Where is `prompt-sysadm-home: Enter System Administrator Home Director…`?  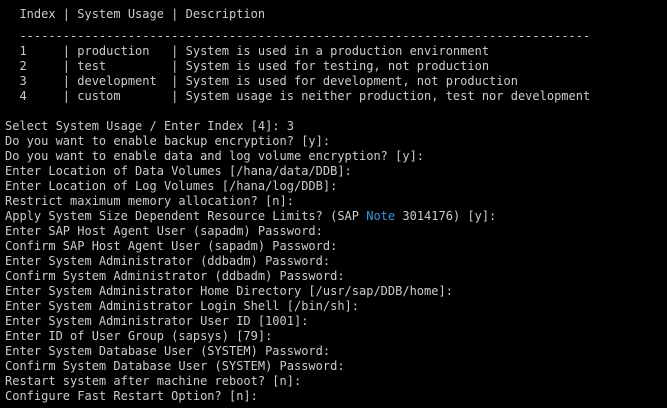 prompt-sysadm-home: Enter System Administrator Home Director… is located at coordinates (229, 291).